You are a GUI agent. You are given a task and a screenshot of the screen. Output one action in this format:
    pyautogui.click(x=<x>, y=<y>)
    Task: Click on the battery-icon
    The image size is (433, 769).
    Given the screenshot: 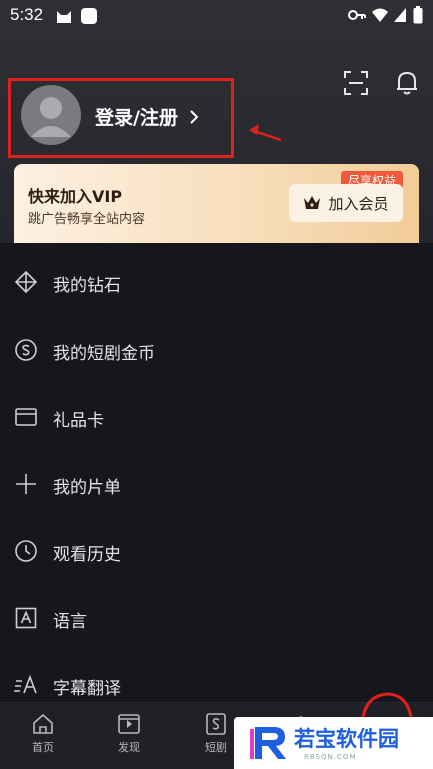 What is the action you would take?
    pyautogui.click(x=418, y=15)
    